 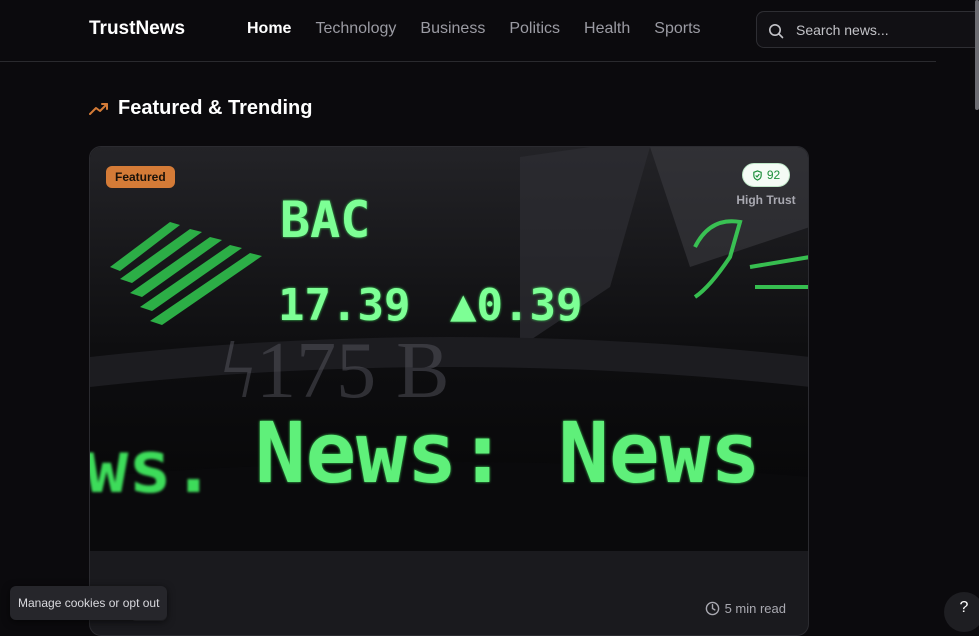 What do you see at coordinates (452, 29) in the screenshot?
I see `nav-link-business: Business` at bounding box center [452, 29].